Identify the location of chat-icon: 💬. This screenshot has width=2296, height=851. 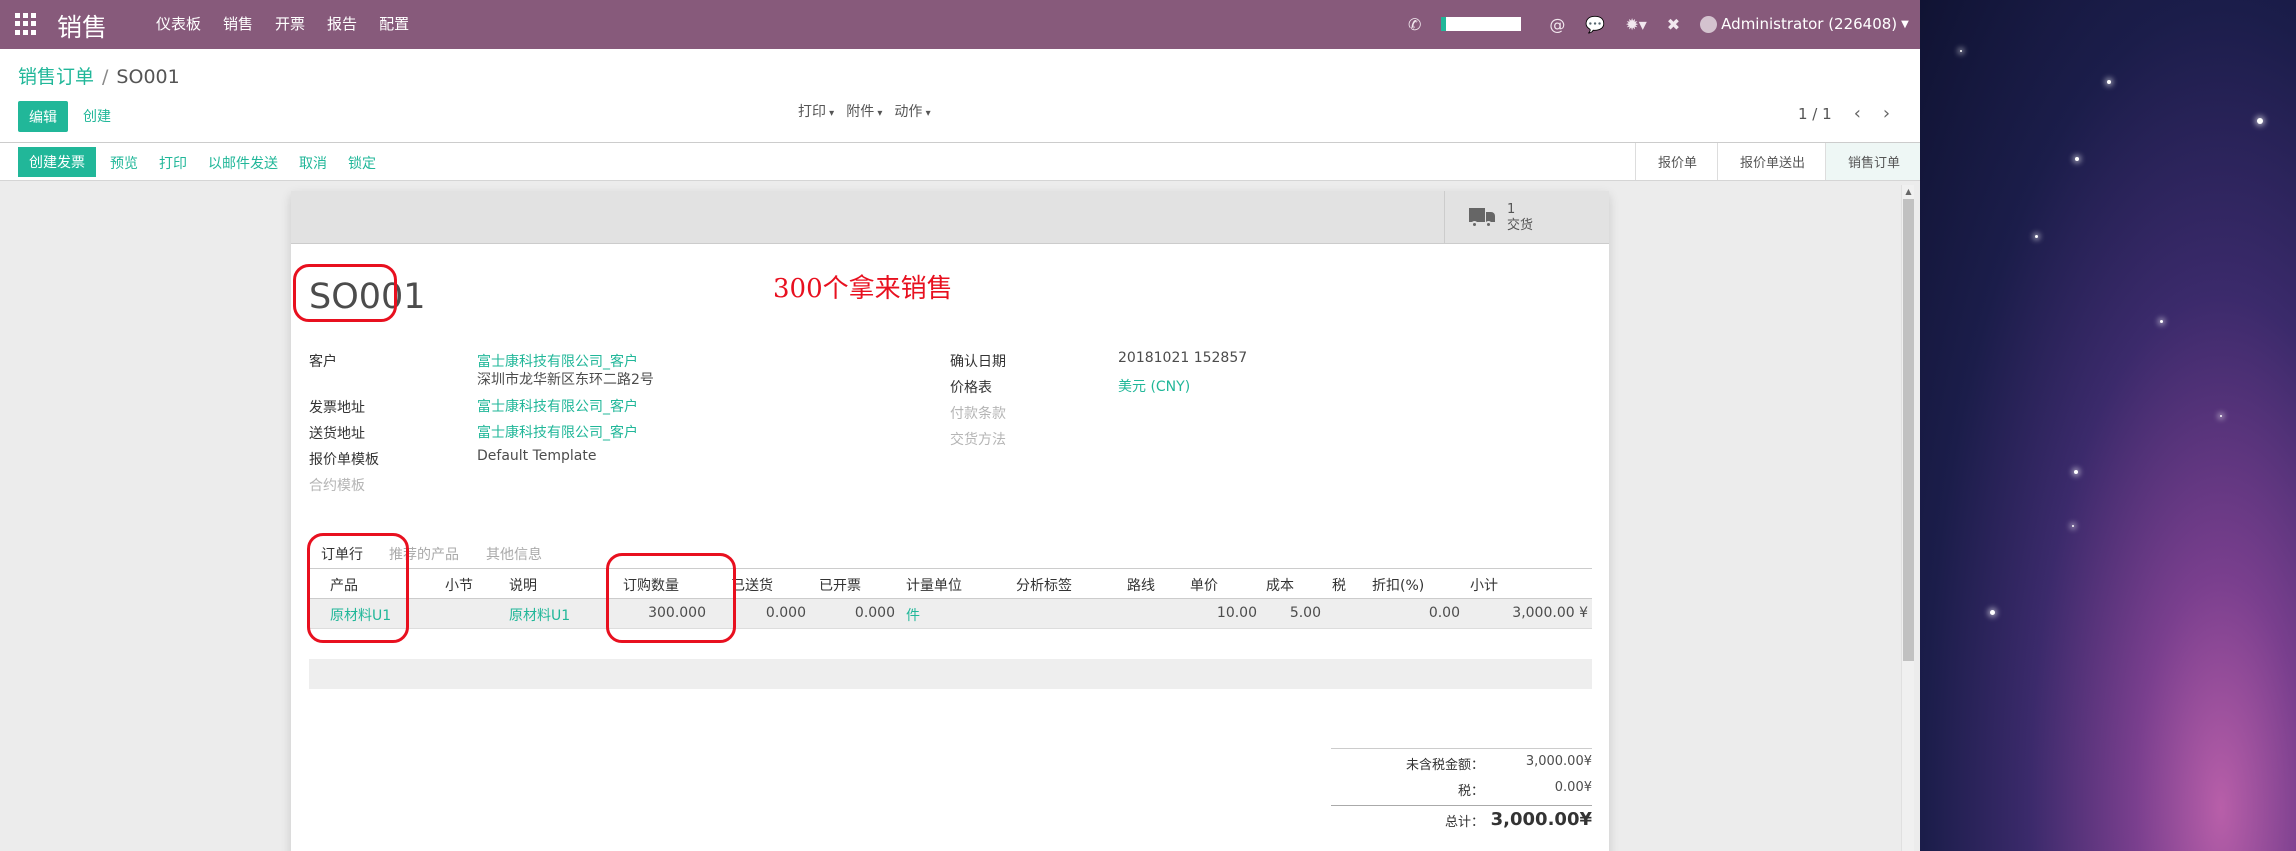
(1595, 24).